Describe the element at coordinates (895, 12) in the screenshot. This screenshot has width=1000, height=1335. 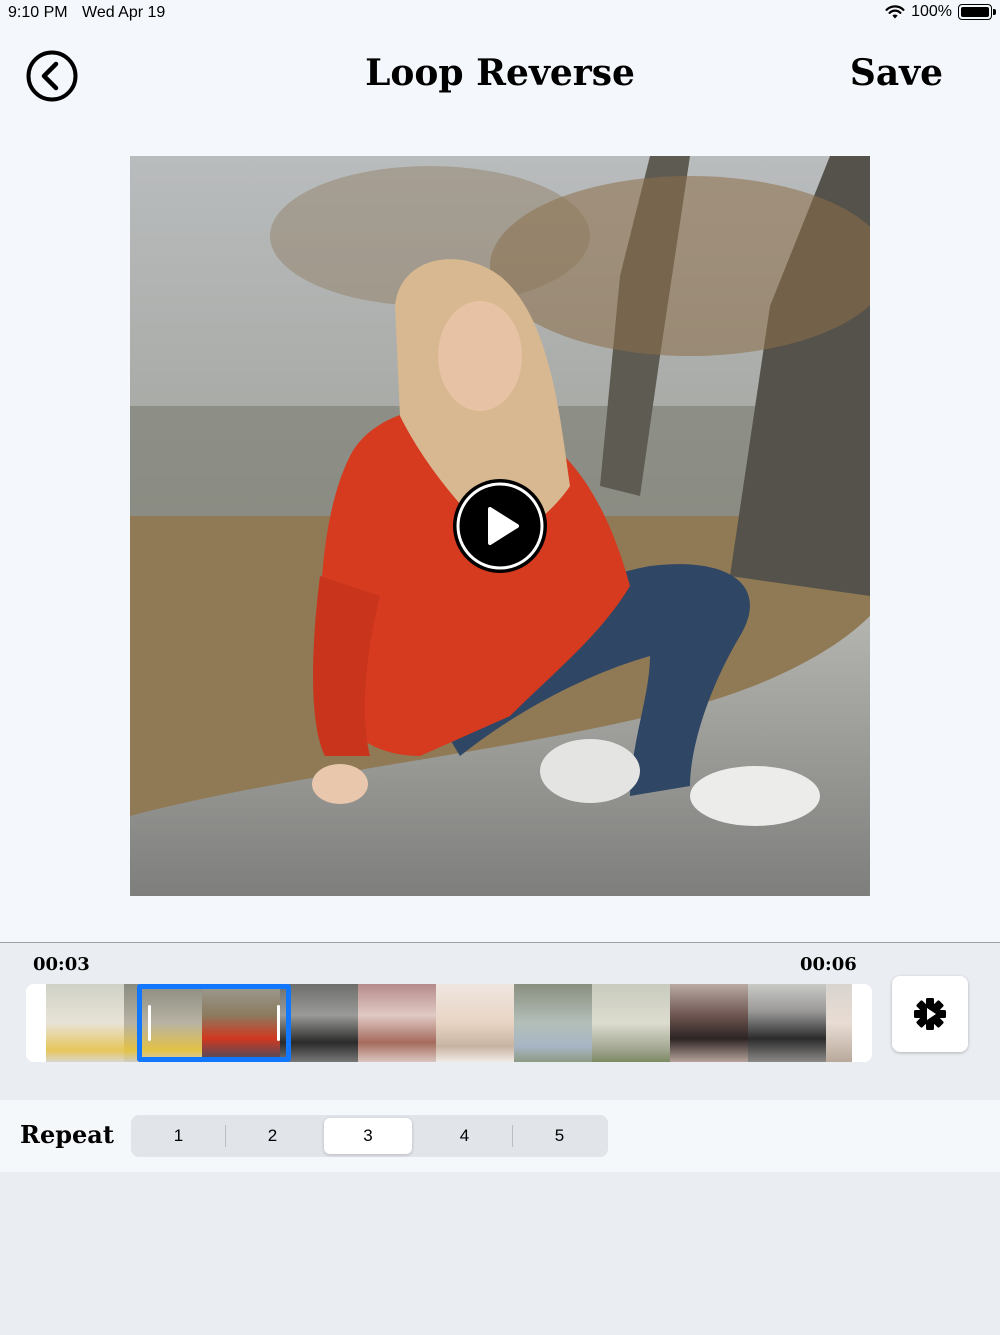
I see `wifi-icon` at that location.